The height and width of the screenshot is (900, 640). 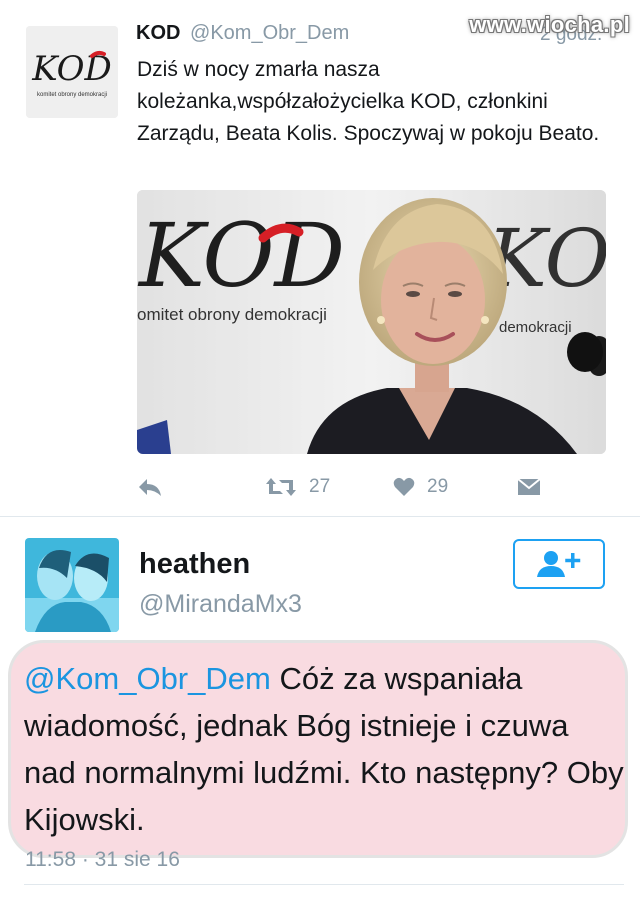 I want to click on avatar-logo-text: KOD, so click(x=71, y=69).